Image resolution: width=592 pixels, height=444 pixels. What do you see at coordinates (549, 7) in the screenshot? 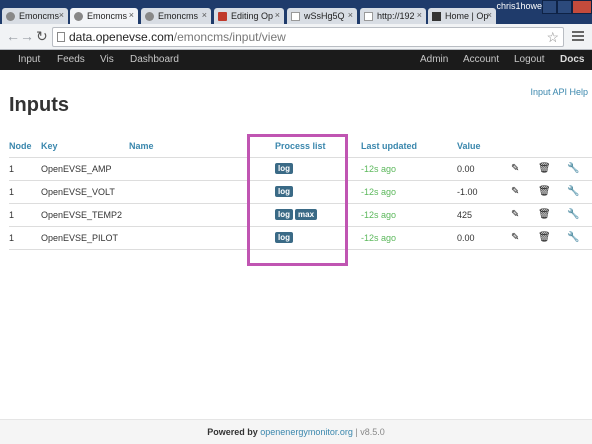
I see `minimize-button` at bounding box center [549, 7].